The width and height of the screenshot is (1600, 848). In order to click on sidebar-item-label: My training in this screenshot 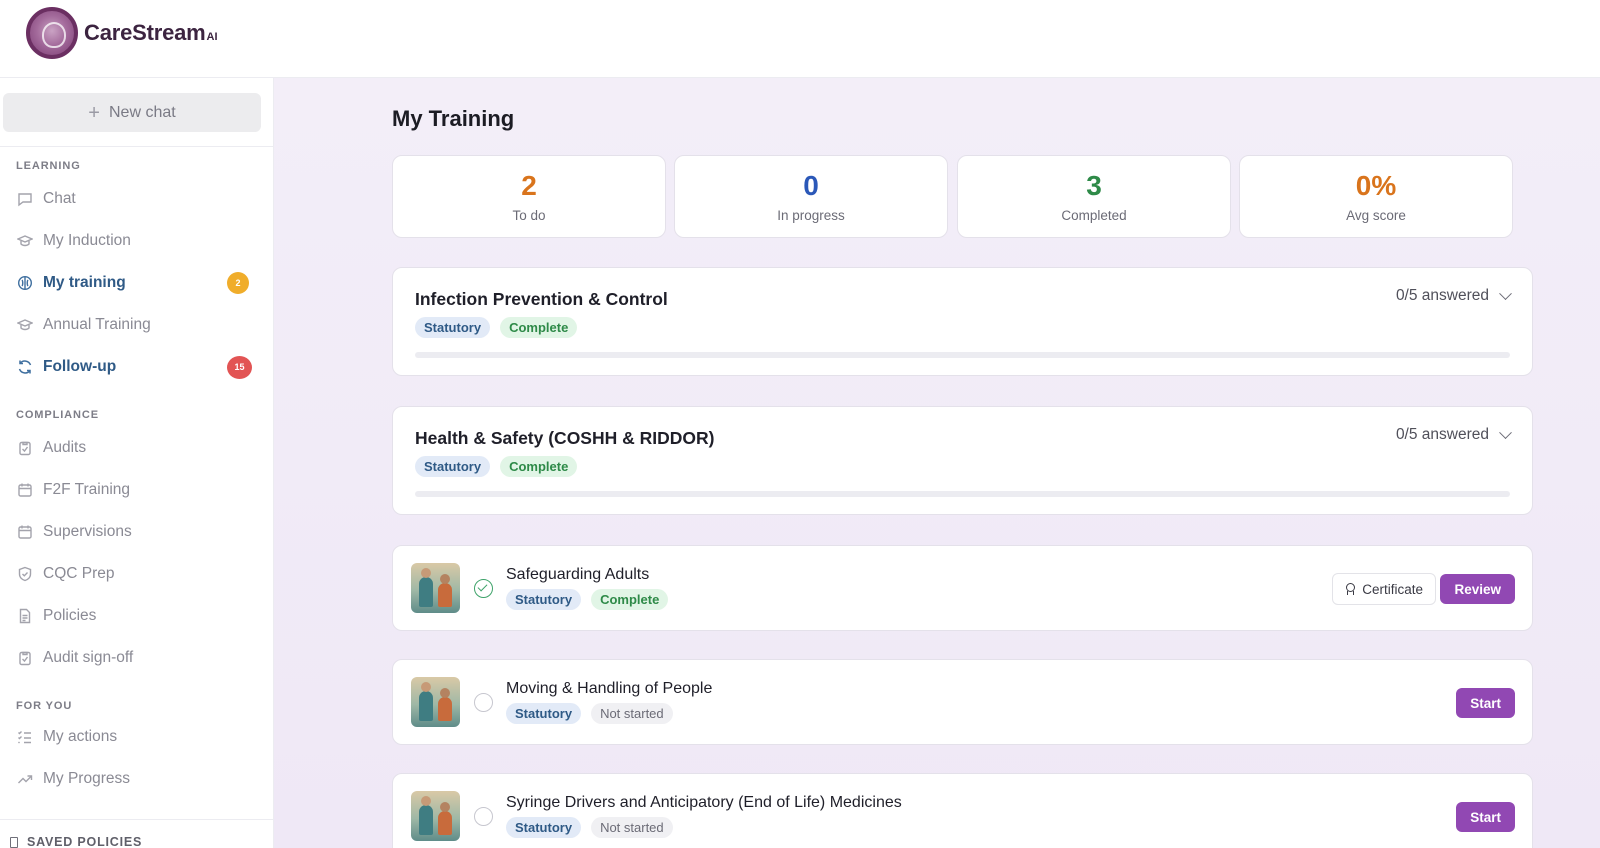, I will do `click(84, 282)`.